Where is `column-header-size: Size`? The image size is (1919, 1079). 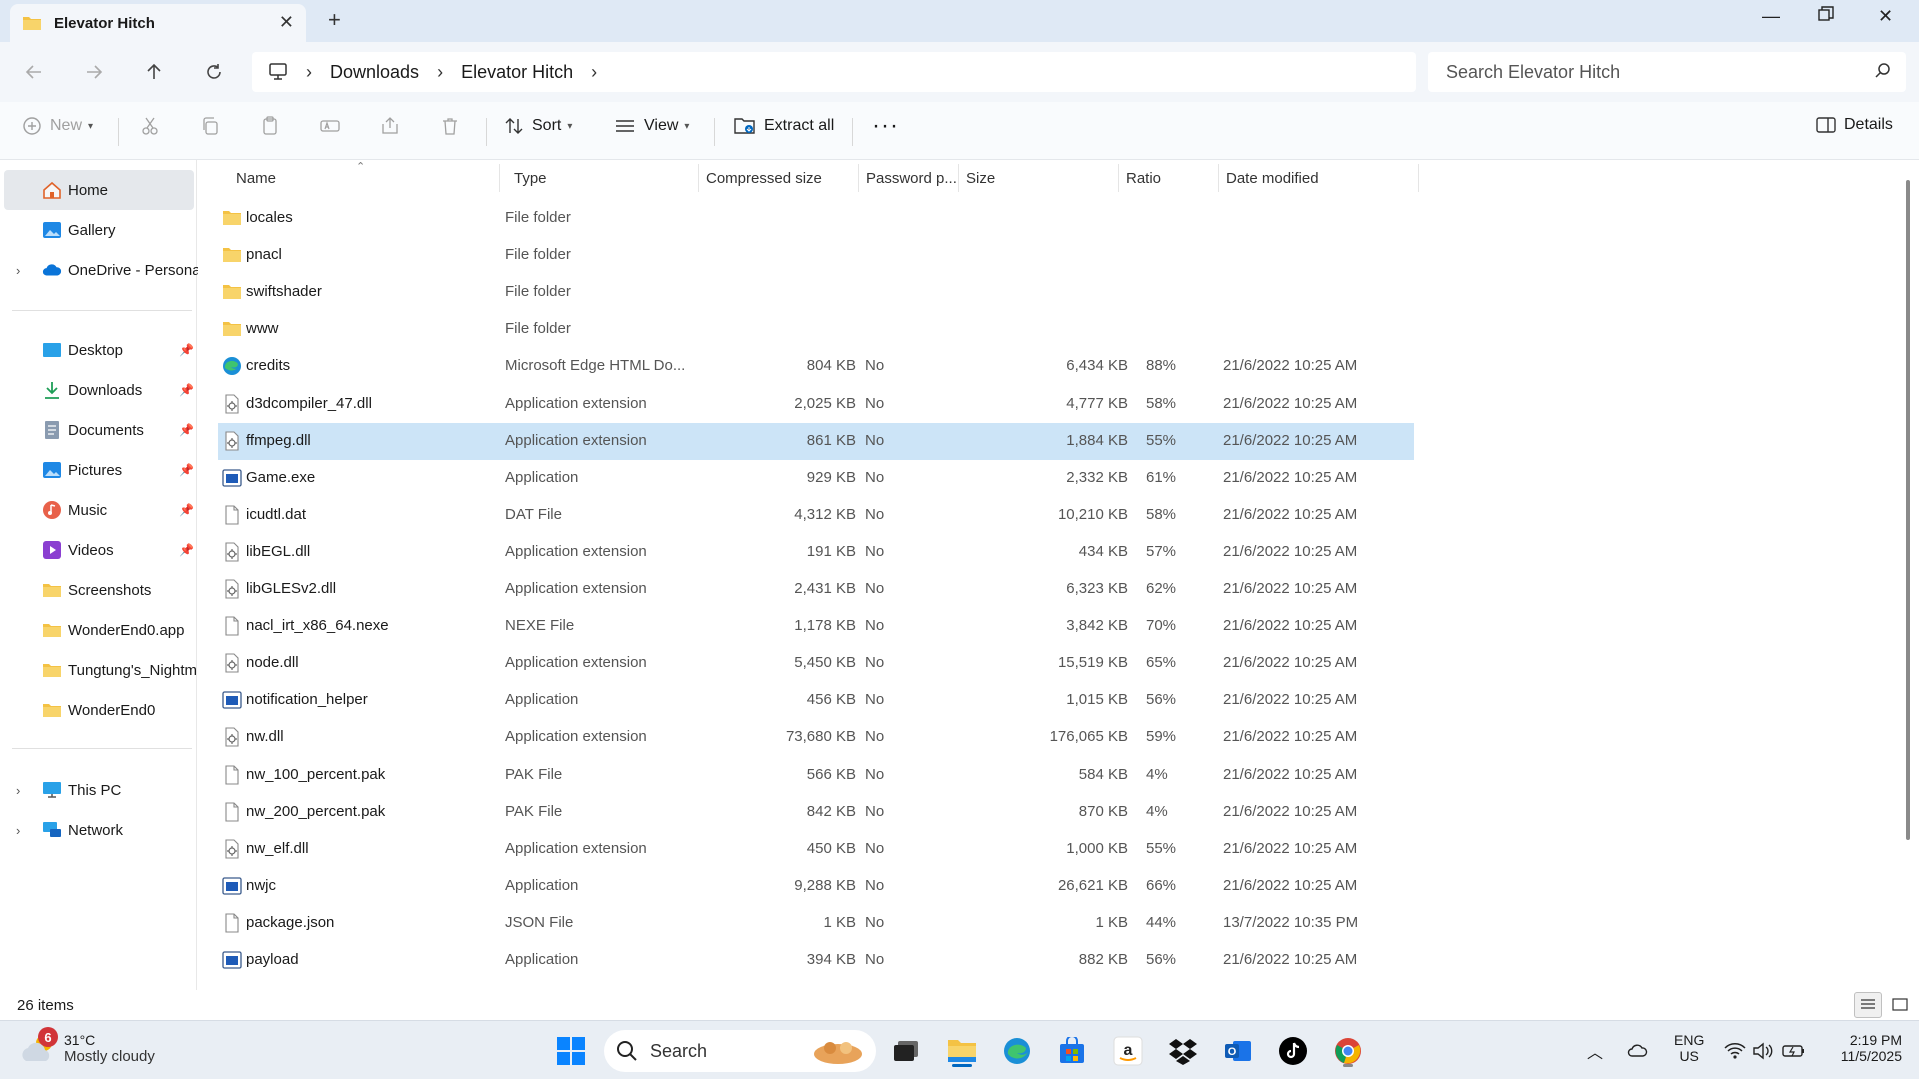 column-header-size: Size is located at coordinates (1038, 178).